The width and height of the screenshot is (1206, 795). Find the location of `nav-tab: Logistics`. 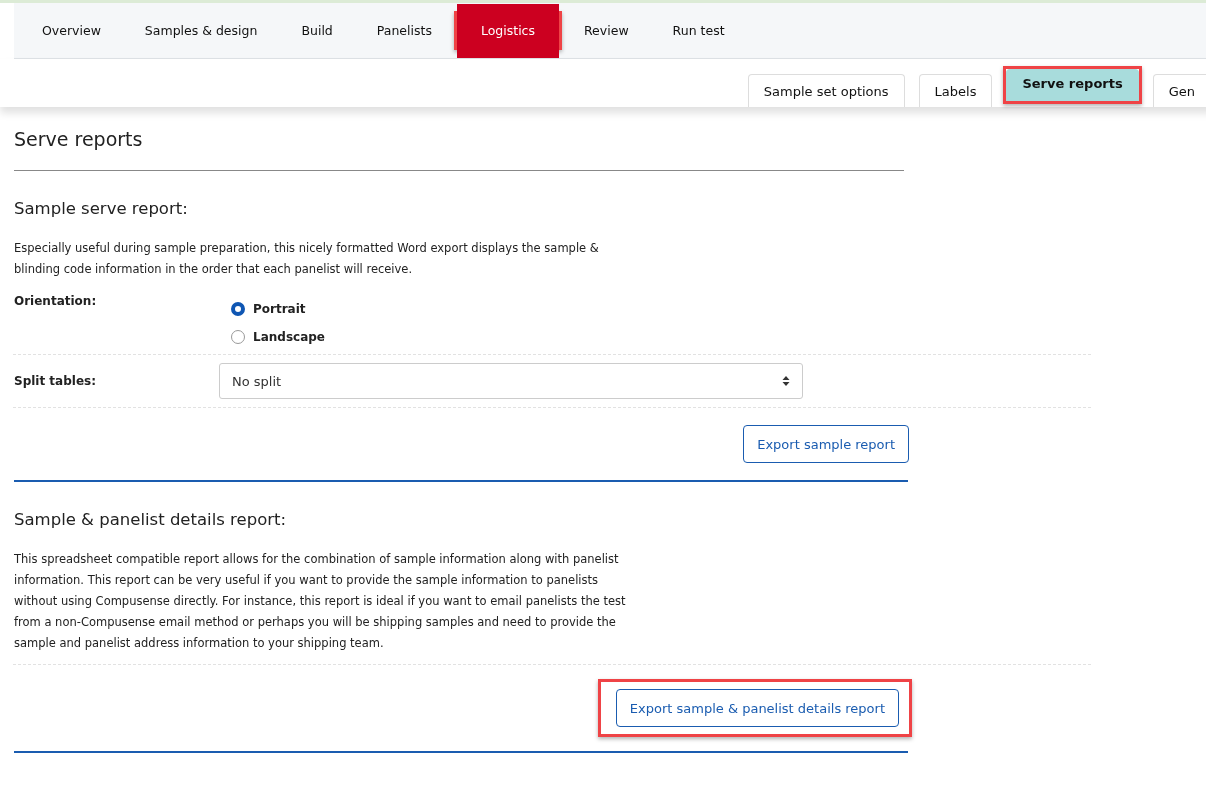

nav-tab: Logistics is located at coordinates (507, 30).